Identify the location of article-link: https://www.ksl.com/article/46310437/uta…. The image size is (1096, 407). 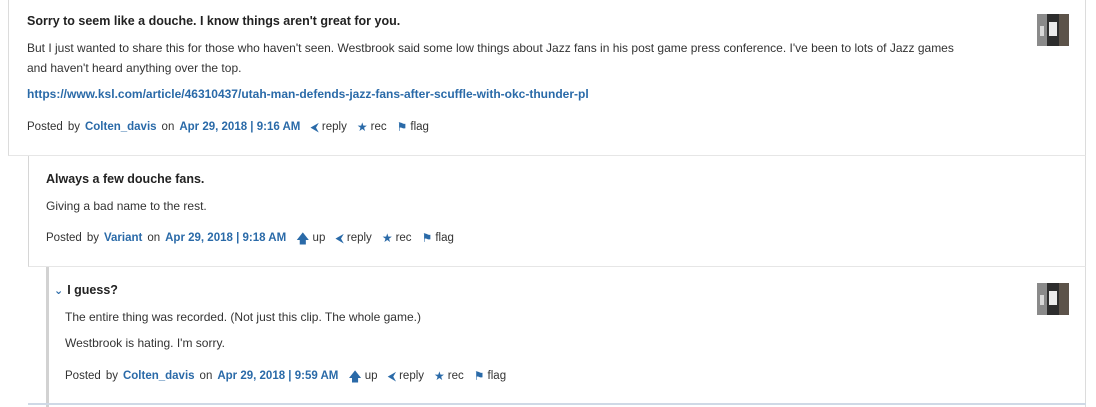
(308, 94).